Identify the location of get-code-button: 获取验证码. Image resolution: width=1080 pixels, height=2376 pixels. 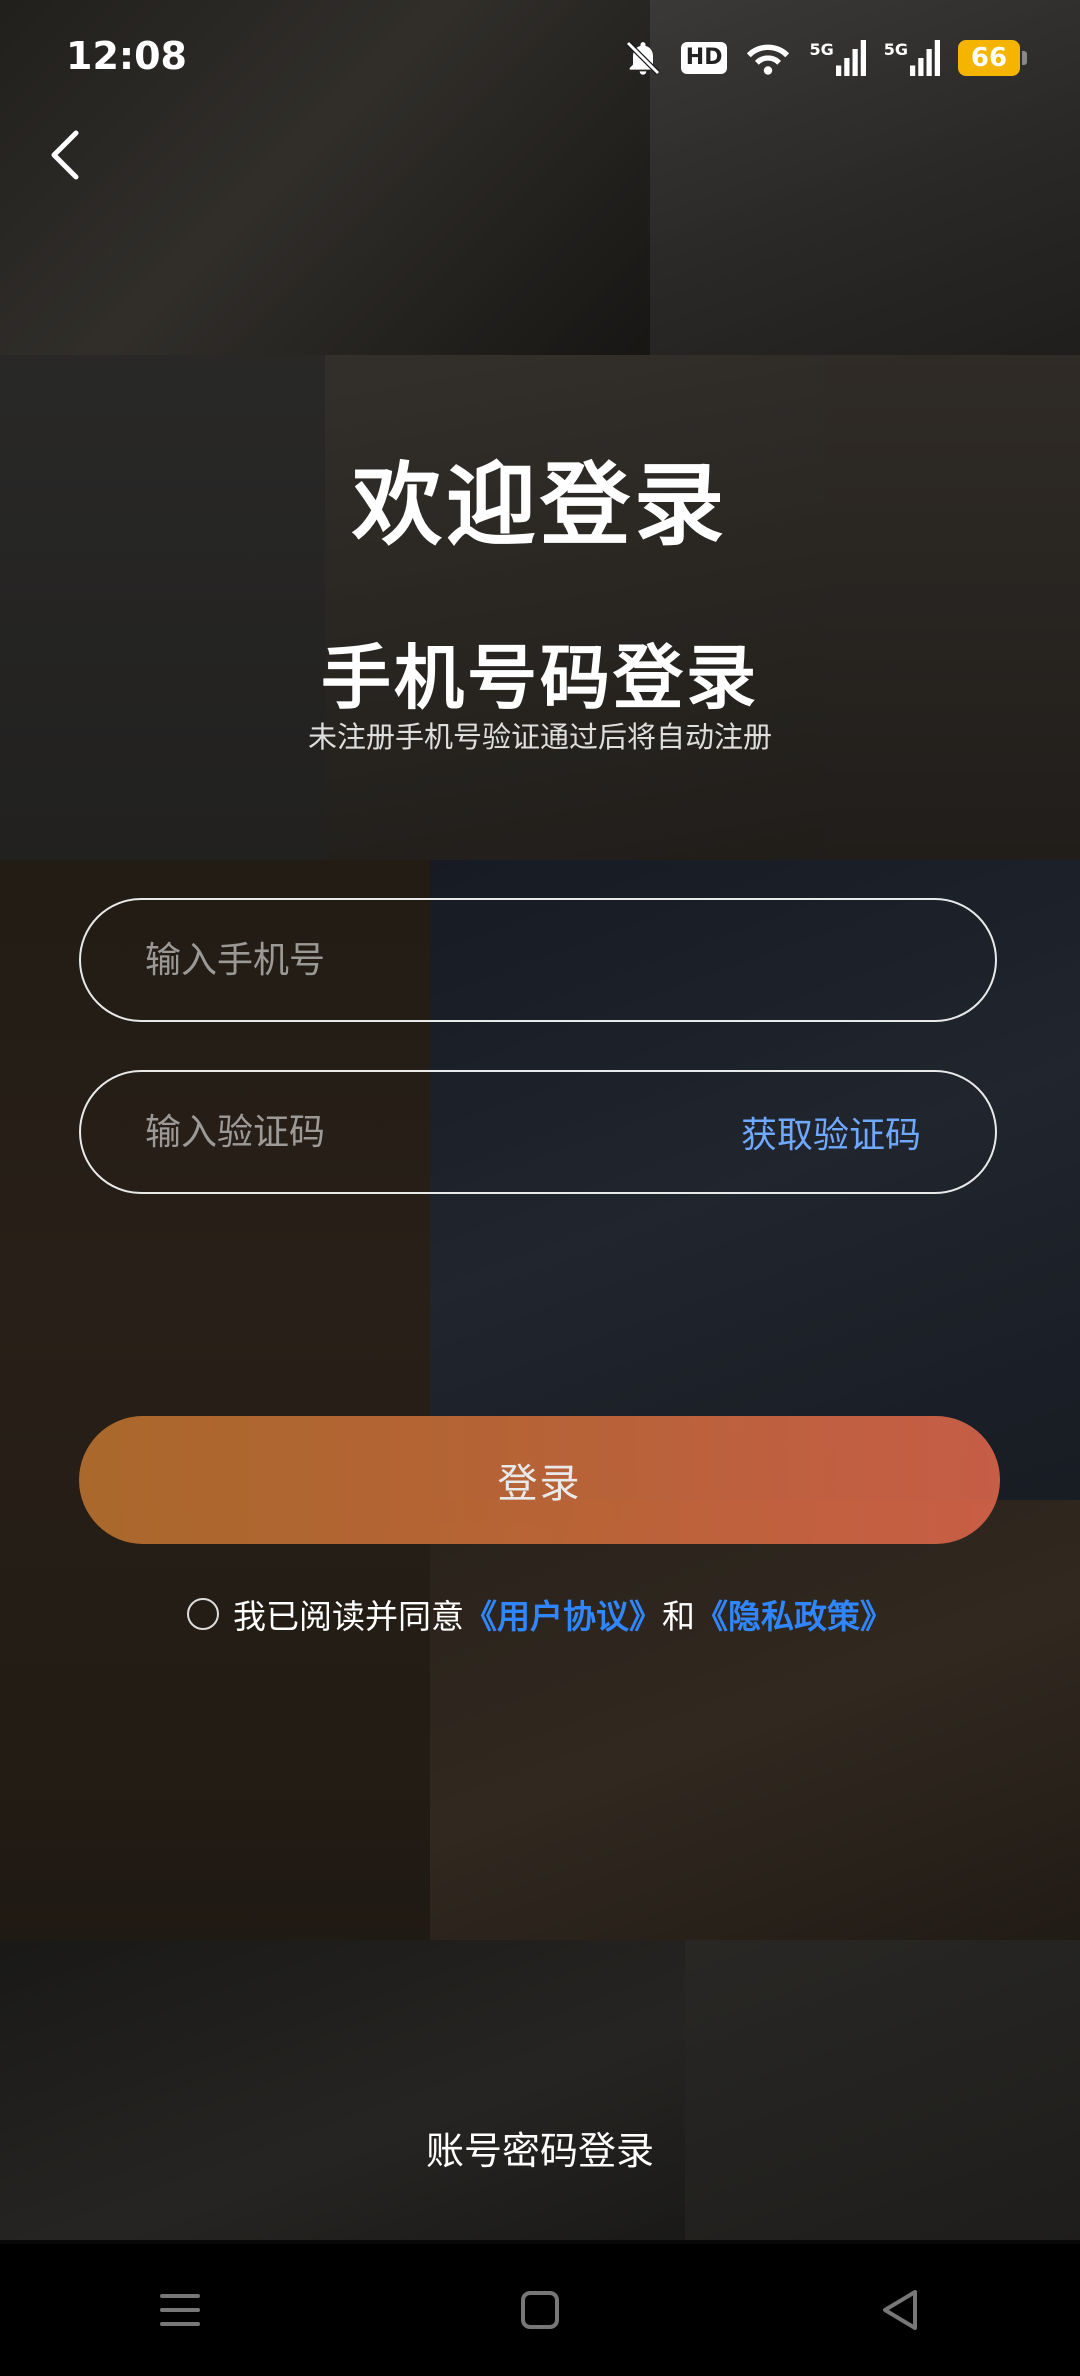
(868, 1132).